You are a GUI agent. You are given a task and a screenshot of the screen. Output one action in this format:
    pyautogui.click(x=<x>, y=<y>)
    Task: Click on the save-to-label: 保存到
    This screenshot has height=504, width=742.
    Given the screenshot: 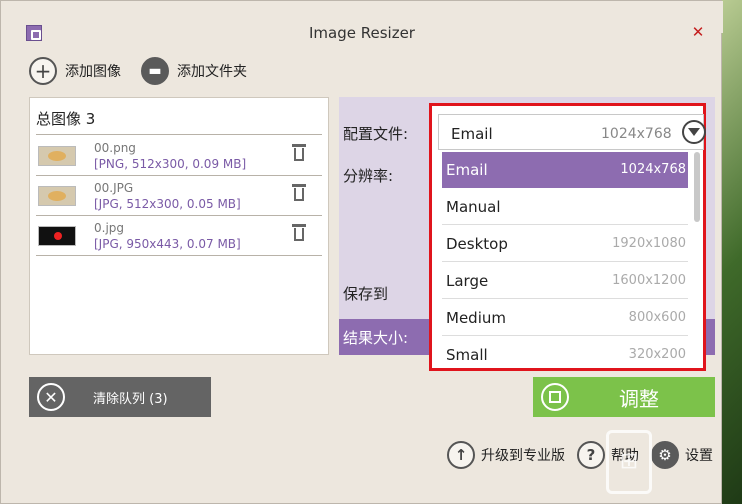 What is the action you would take?
    pyautogui.click(x=366, y=294)
    